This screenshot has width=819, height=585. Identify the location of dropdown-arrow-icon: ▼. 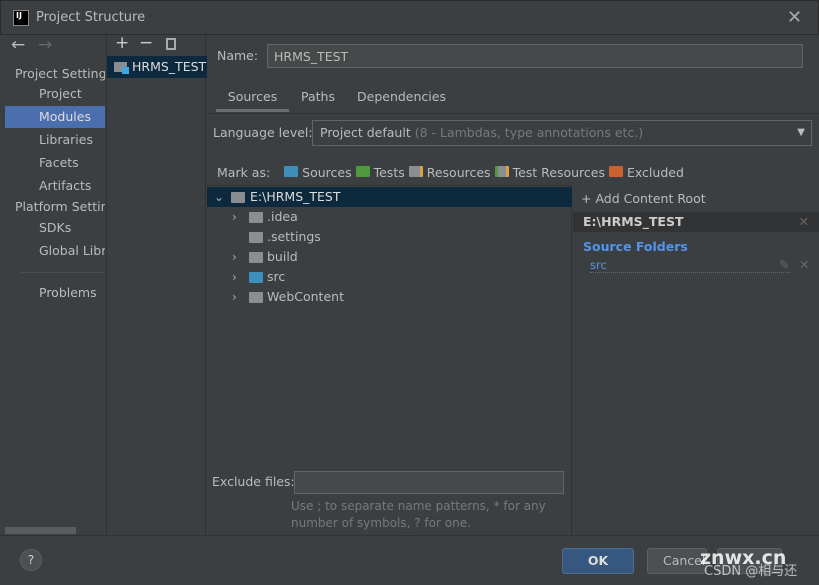
(801, 132).